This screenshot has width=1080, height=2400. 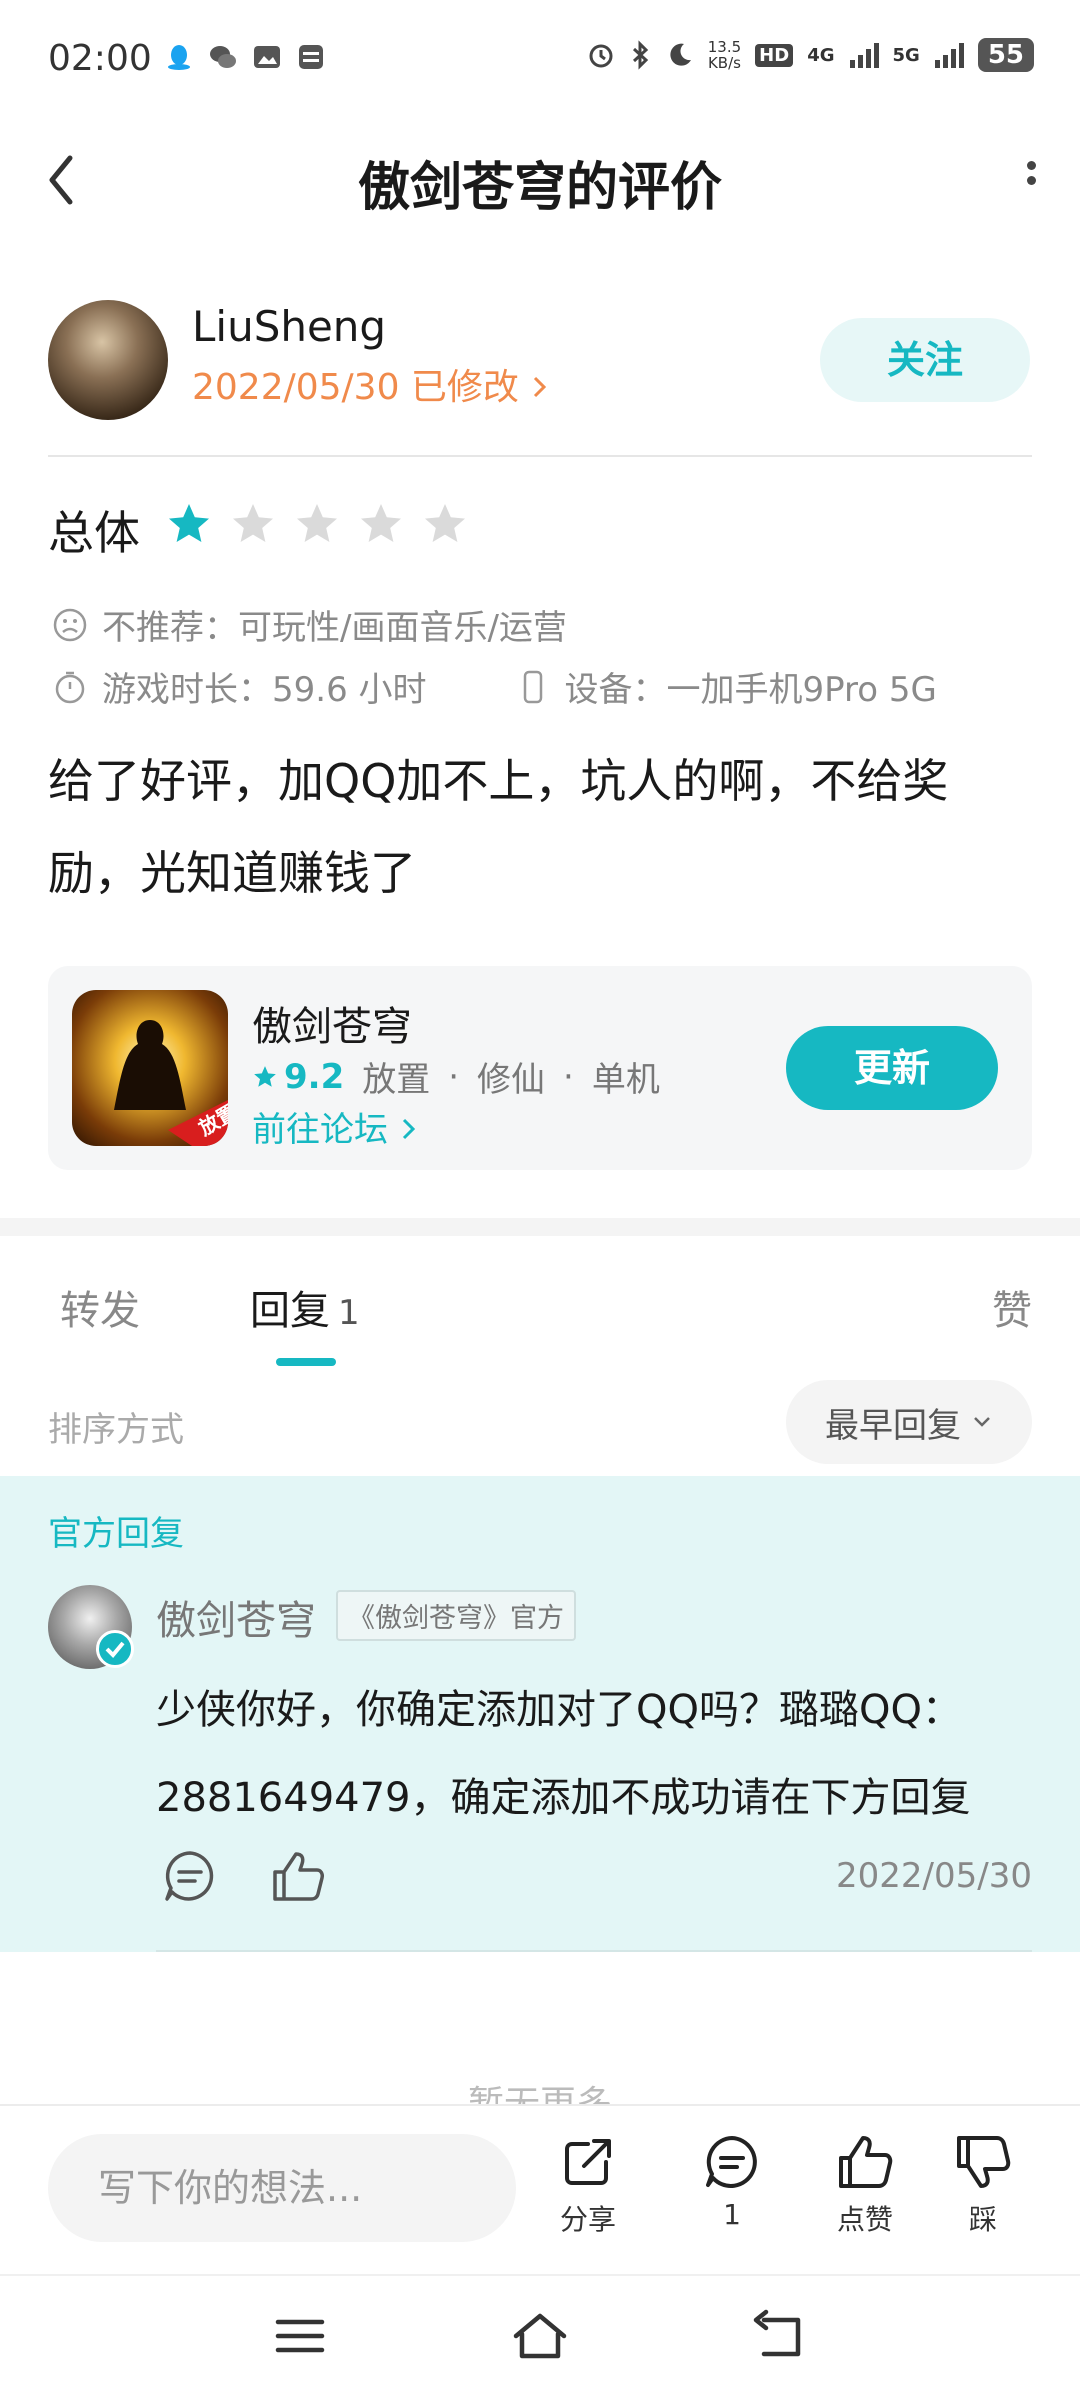 I want to click on forum-link-text: 前往论坛, so click(x=320, y=1130).